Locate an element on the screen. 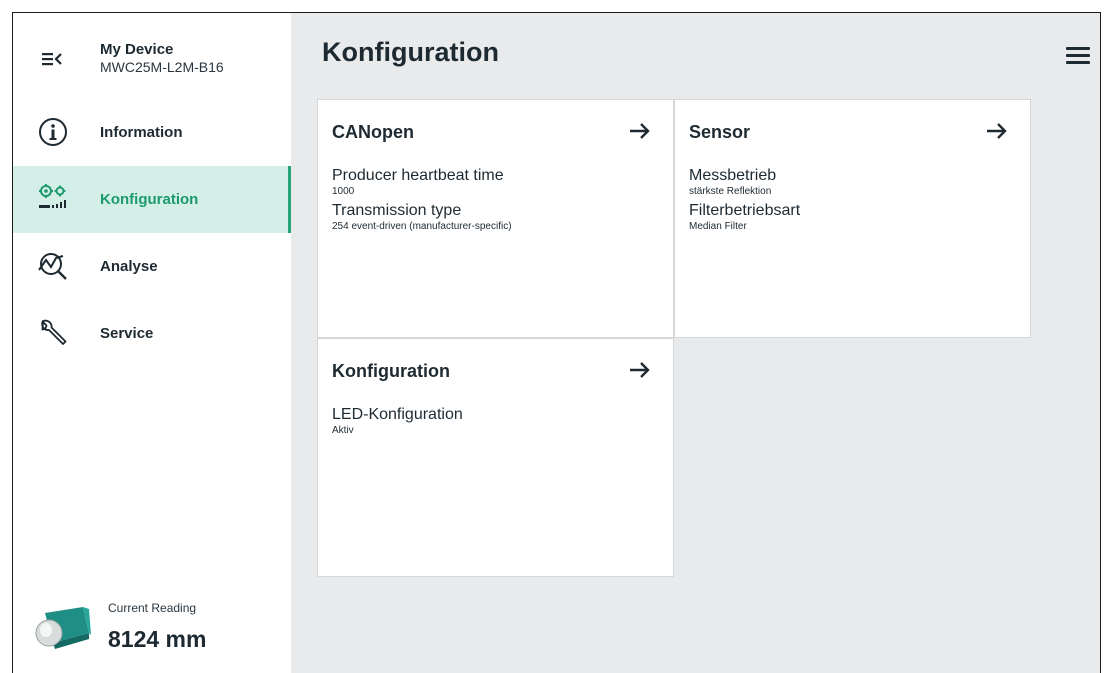 The image size is (1112, 673). sidebar-item-label: Service is located at coordinates (127, 333).